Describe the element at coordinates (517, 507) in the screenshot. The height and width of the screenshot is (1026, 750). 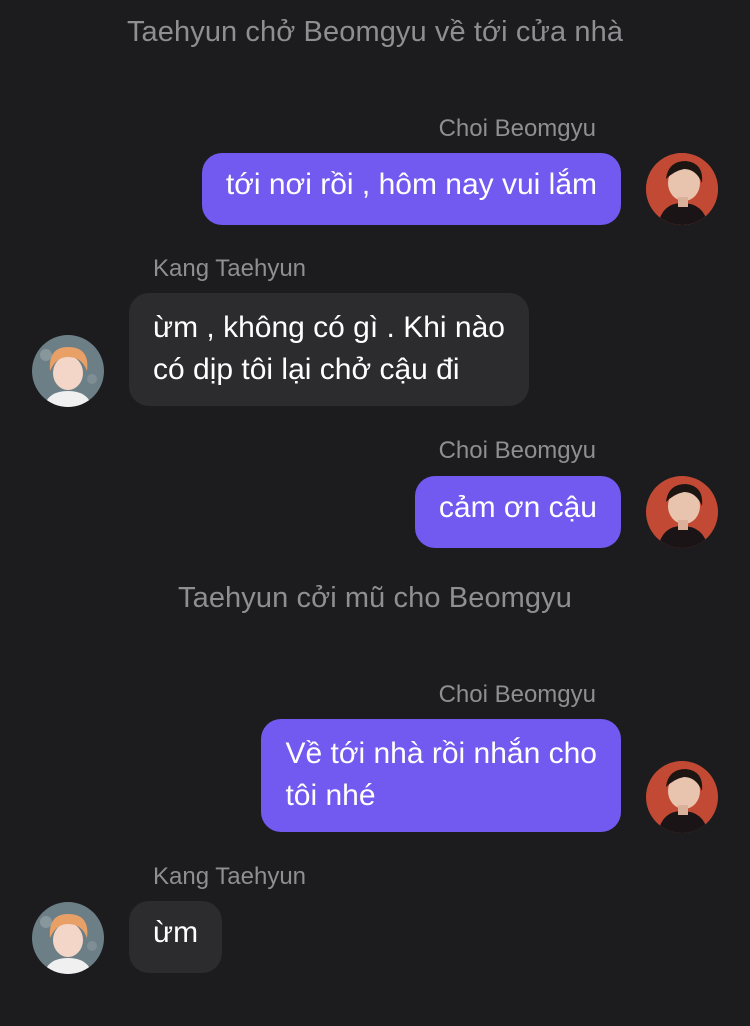
I see `message-text: cảm ơn cậu` at that location.